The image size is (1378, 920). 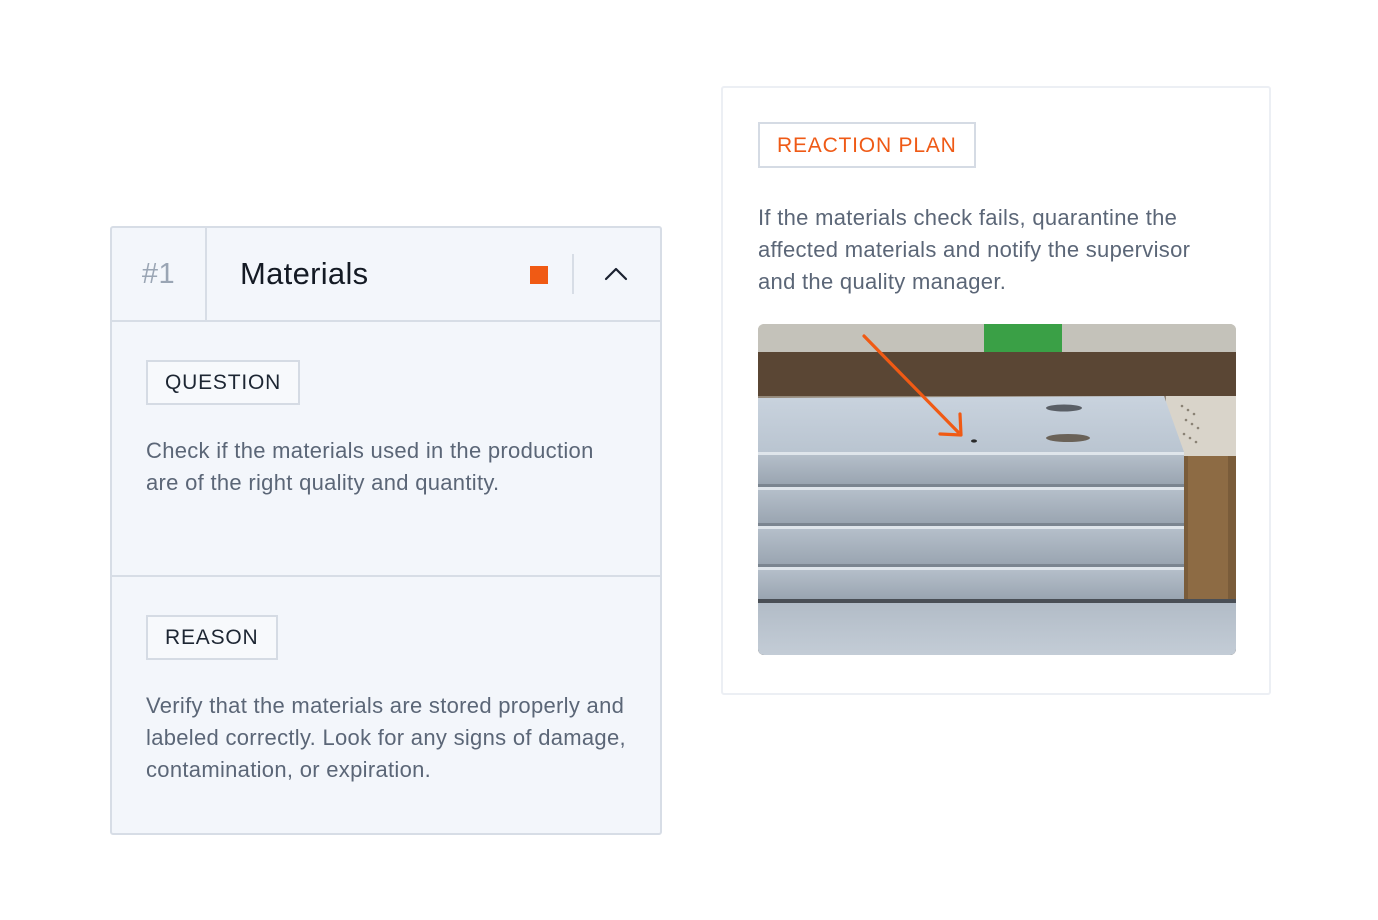 I want to click on reaction-plan-photo, so click(x=997, y=489).